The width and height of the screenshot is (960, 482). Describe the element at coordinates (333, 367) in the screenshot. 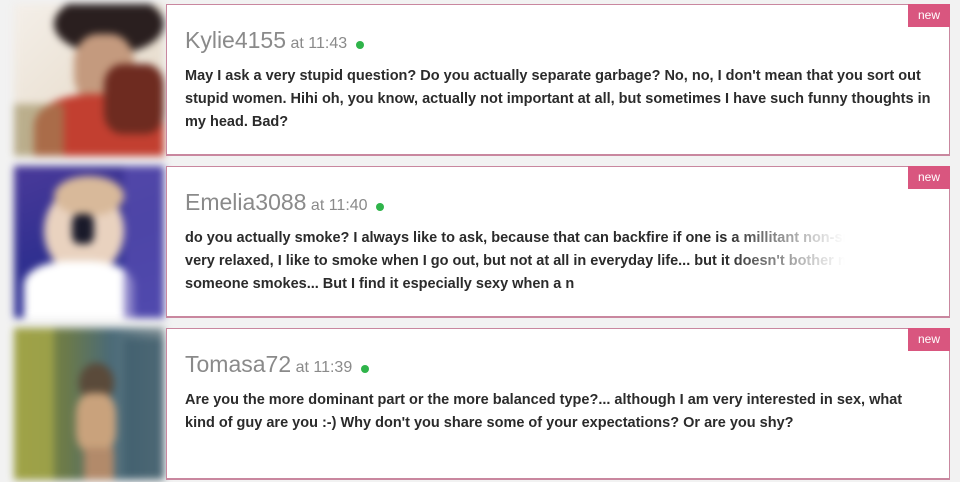

I see `message-time: 11:39` at that location.